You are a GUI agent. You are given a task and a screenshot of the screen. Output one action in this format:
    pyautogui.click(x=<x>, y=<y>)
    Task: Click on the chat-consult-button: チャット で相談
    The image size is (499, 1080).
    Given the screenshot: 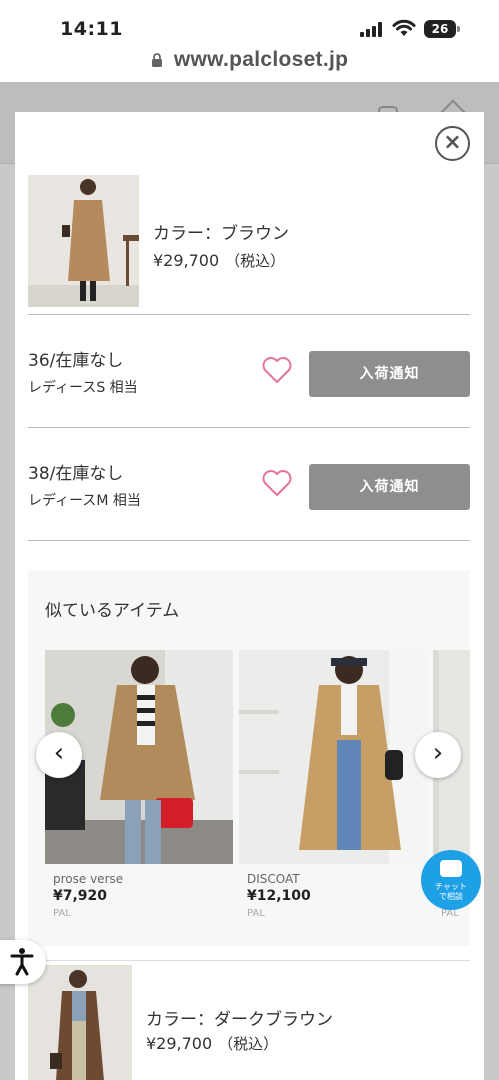 What is the action you would take?
    pyautogui.click(x=451, y=880)
    